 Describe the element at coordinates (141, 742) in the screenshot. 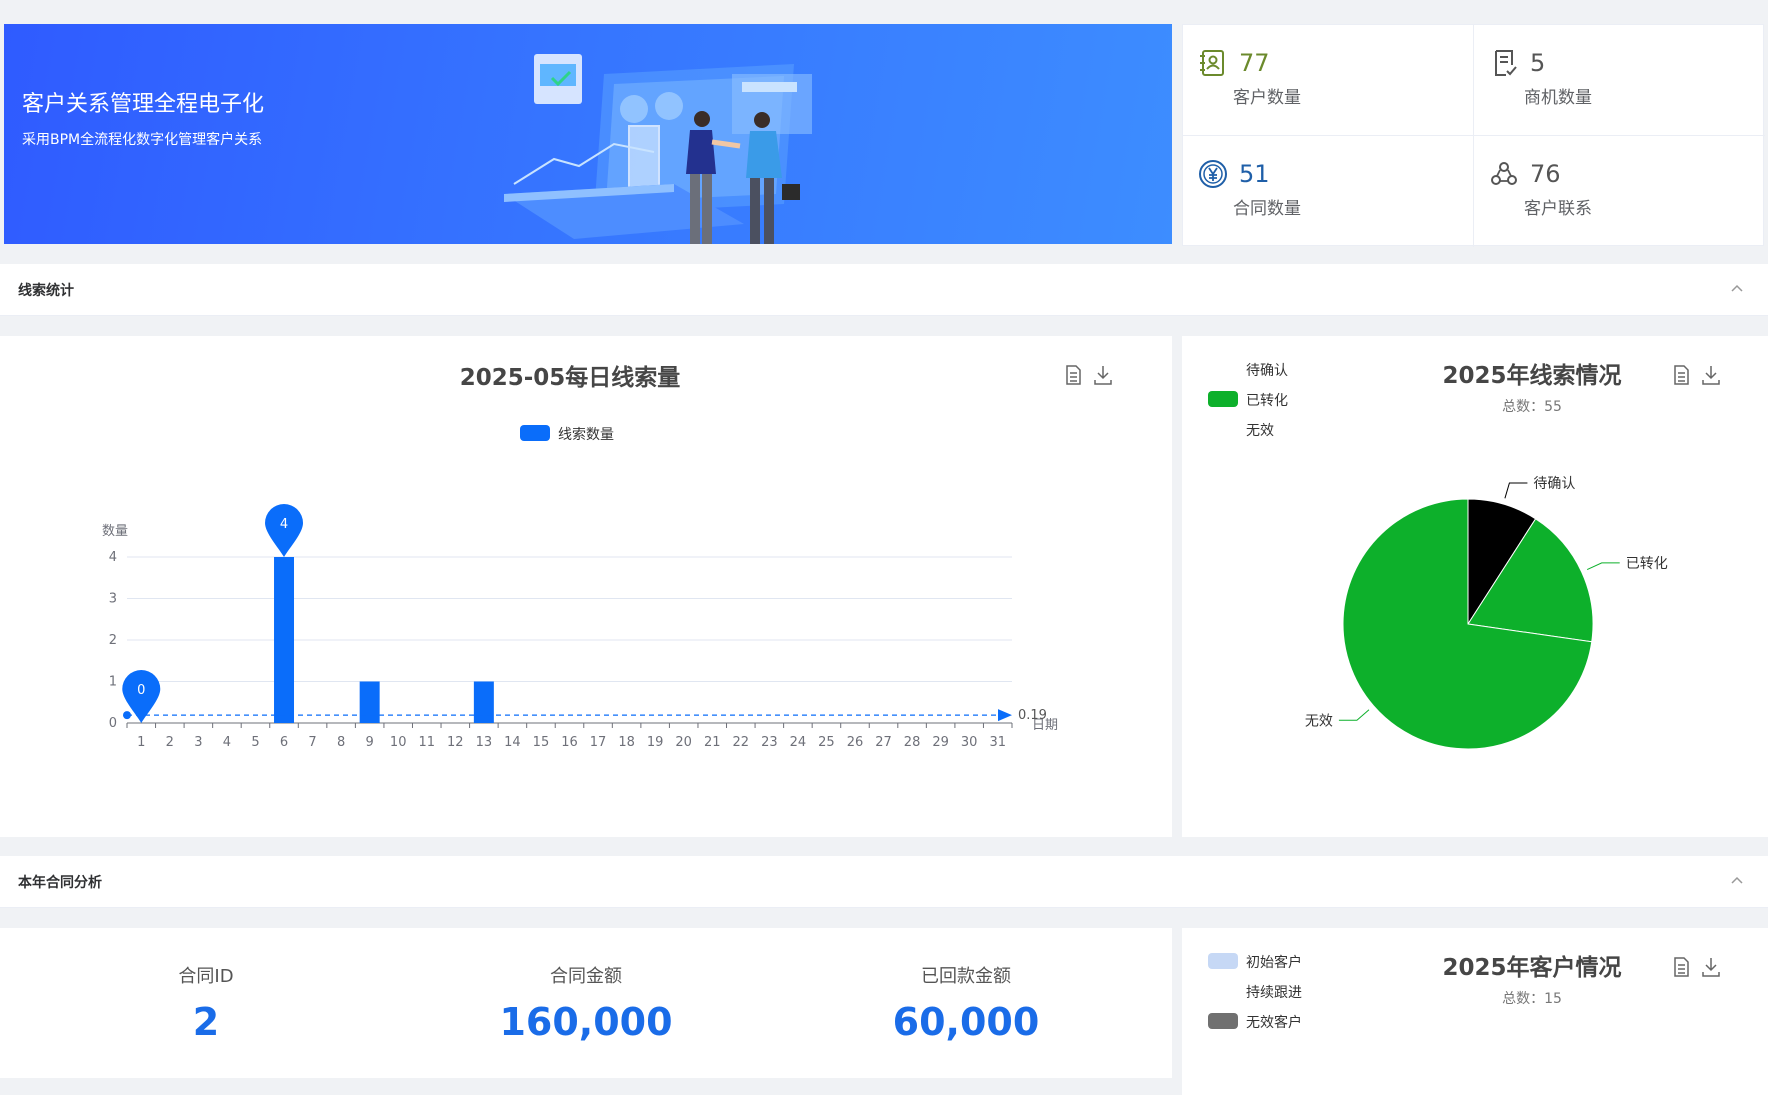

I see `x-tick-label: 1` at that location.